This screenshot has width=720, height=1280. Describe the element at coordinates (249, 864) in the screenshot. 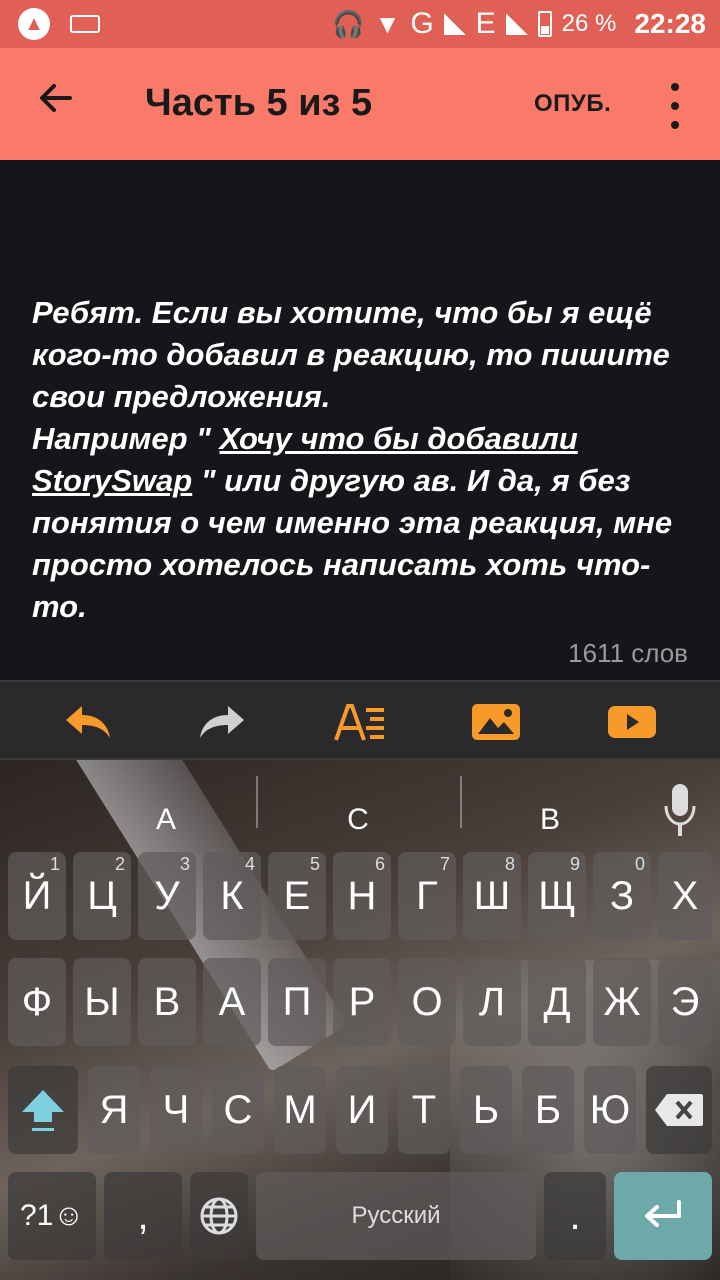

I see `key-hint: 4` at that location.